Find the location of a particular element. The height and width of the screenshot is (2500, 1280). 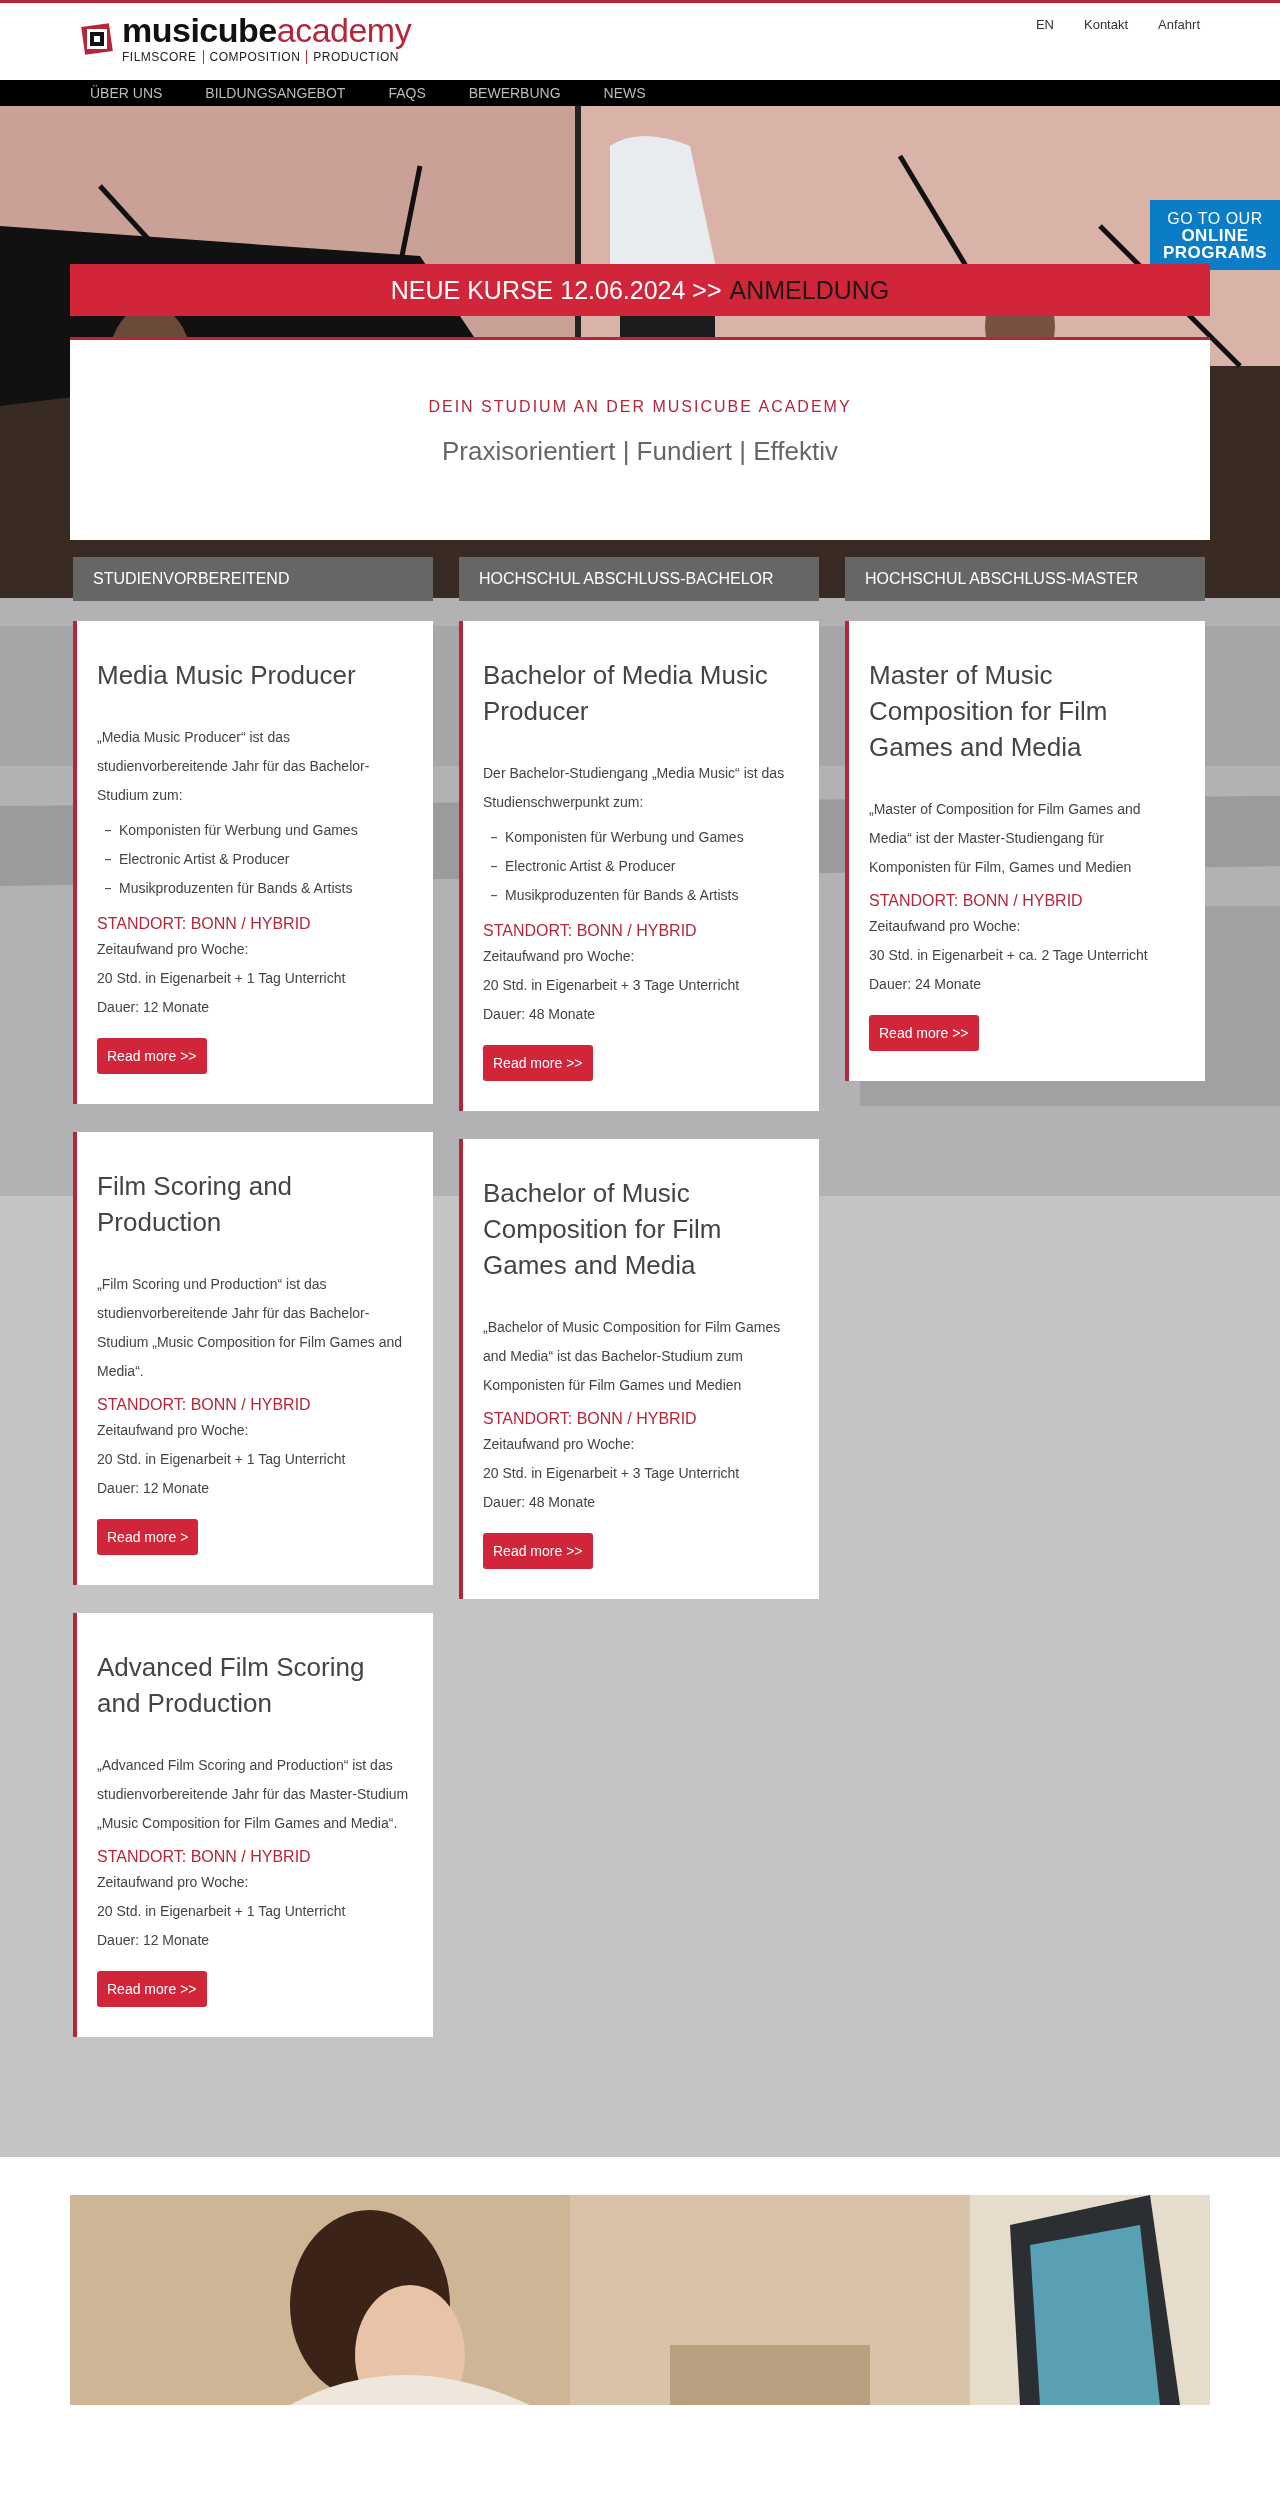

course-title: Bachelor of Media Music Producer is located at coordinates (626, 693).